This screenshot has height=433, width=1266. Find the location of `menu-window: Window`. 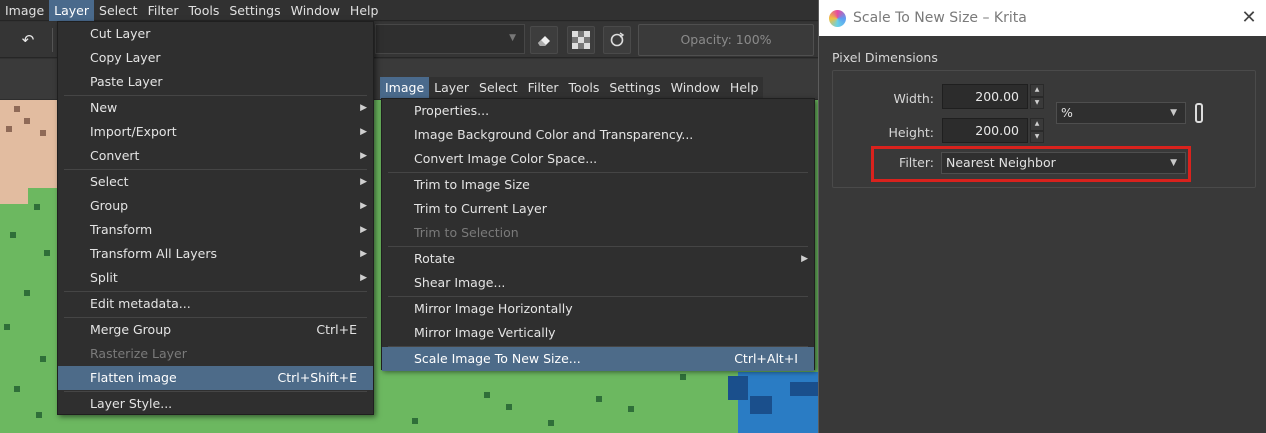

menu-window: Window is located at coordinates (315, 10).